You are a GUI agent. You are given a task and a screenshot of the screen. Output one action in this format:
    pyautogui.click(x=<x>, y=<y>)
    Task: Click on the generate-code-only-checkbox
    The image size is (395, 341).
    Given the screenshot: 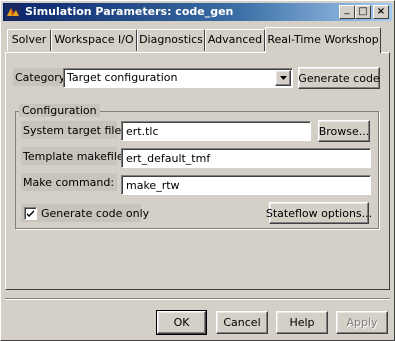 What is the action you would take?
    pyautogui.click(x=30, y=213)
    